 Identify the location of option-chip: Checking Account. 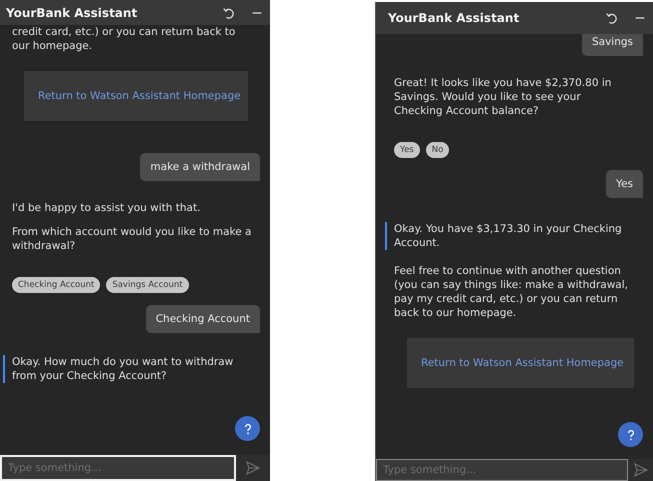
(56, 285).